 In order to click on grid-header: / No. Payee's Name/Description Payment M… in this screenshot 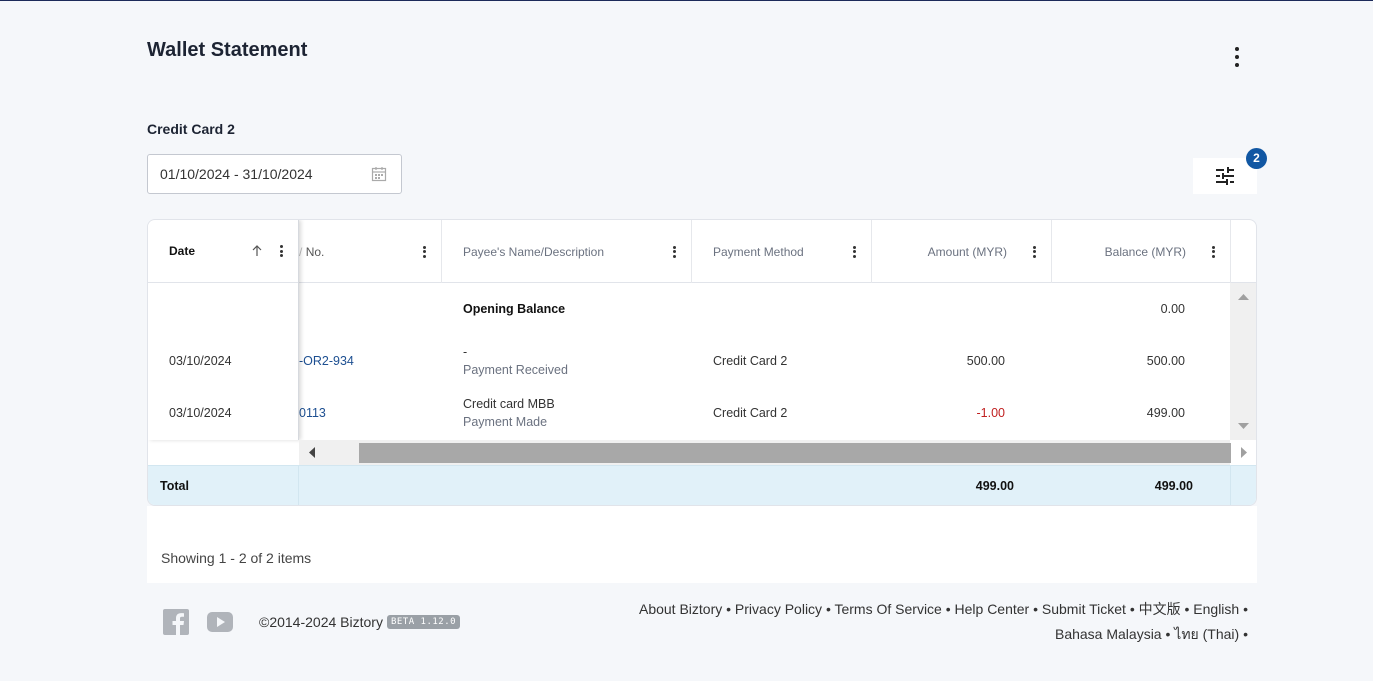, I will do `click(702, 251)`.